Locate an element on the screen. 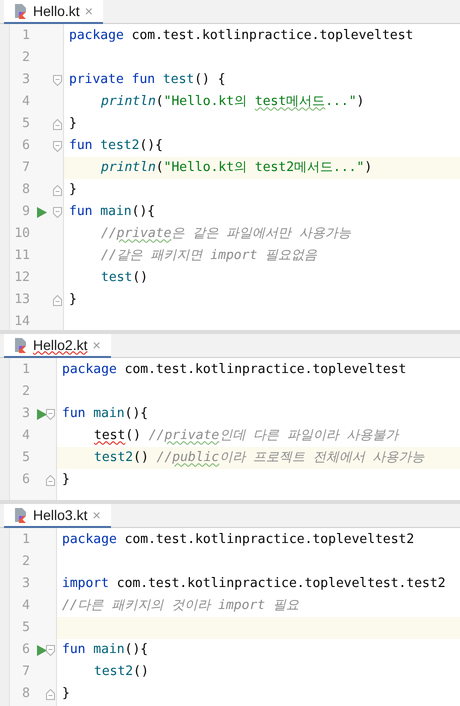 This screenshot has width=460, height=706. tab-label: Hello3.kt is located at coordinates (60, 515).